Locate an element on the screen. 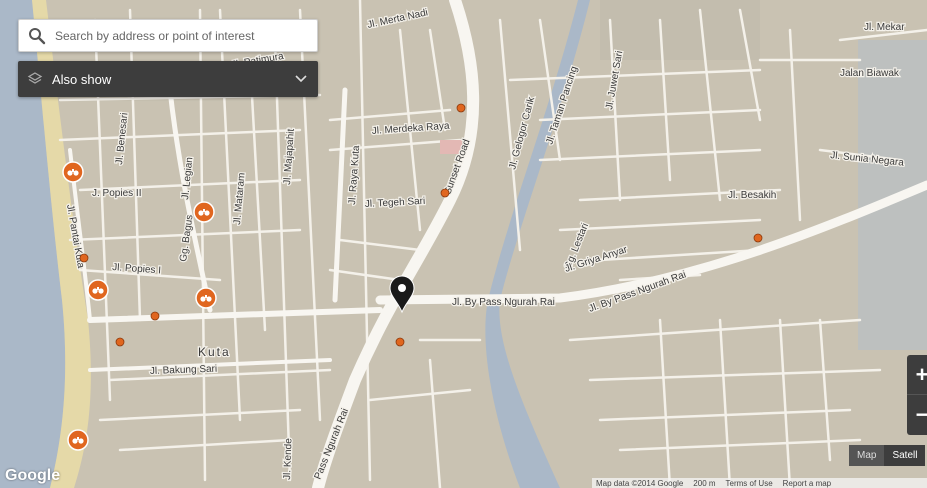  label-bakung: Jl. Bakung Sari is located at coordinates (184, 370).